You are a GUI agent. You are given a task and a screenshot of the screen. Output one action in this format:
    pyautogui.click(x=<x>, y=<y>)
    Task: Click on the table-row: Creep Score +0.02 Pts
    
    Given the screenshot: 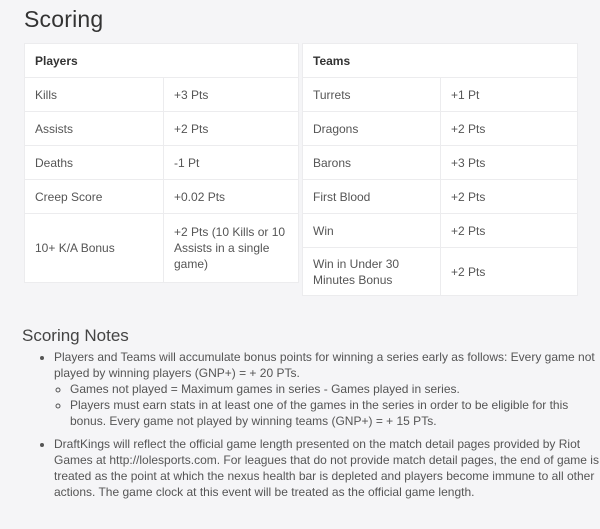 What is the action you would take?
    pyautogui.click(x=161, y=196)
    